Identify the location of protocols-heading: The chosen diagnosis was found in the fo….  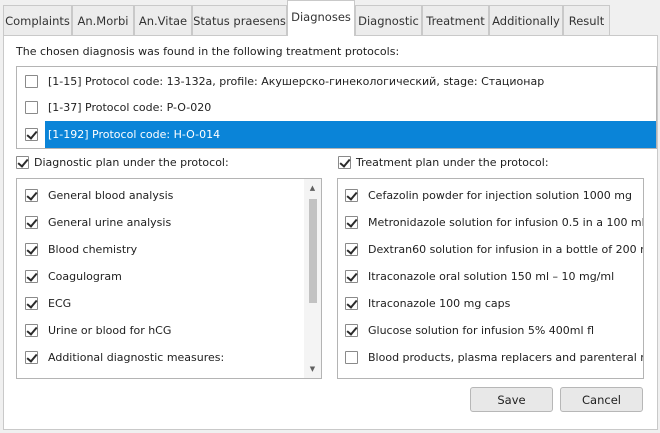
(208, 51).